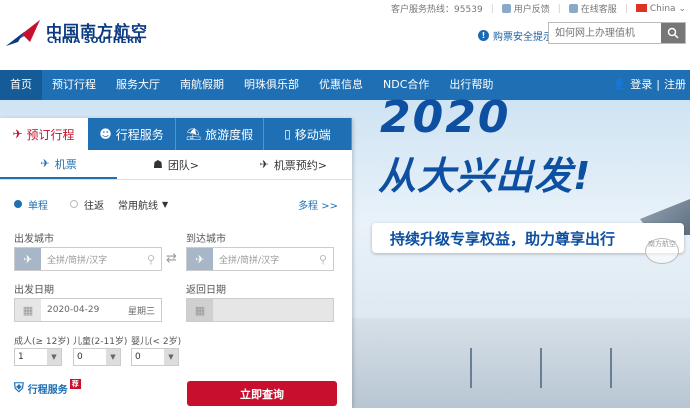 The width and height of the screenshot is (690, 408). I want to click on utility-bar: 客户服务热线：95539 | 用户反馈 | 在线客服 | China ⌄, so click(538, 8).